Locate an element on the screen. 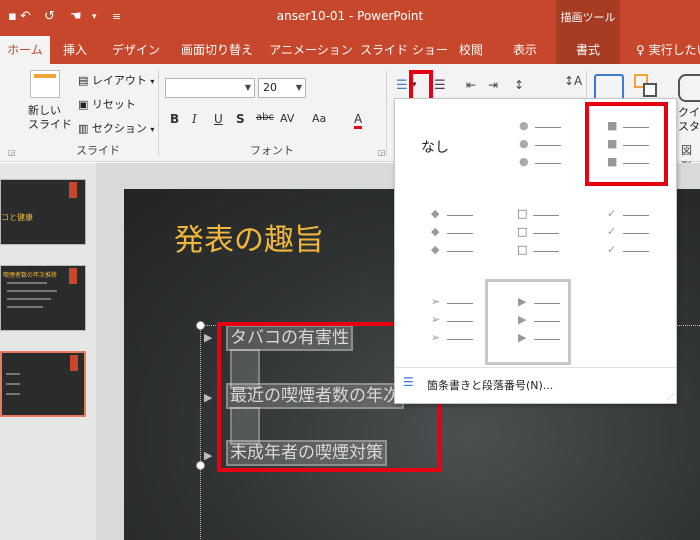  change-case-button: Aa is located at coordinates (319, 118).